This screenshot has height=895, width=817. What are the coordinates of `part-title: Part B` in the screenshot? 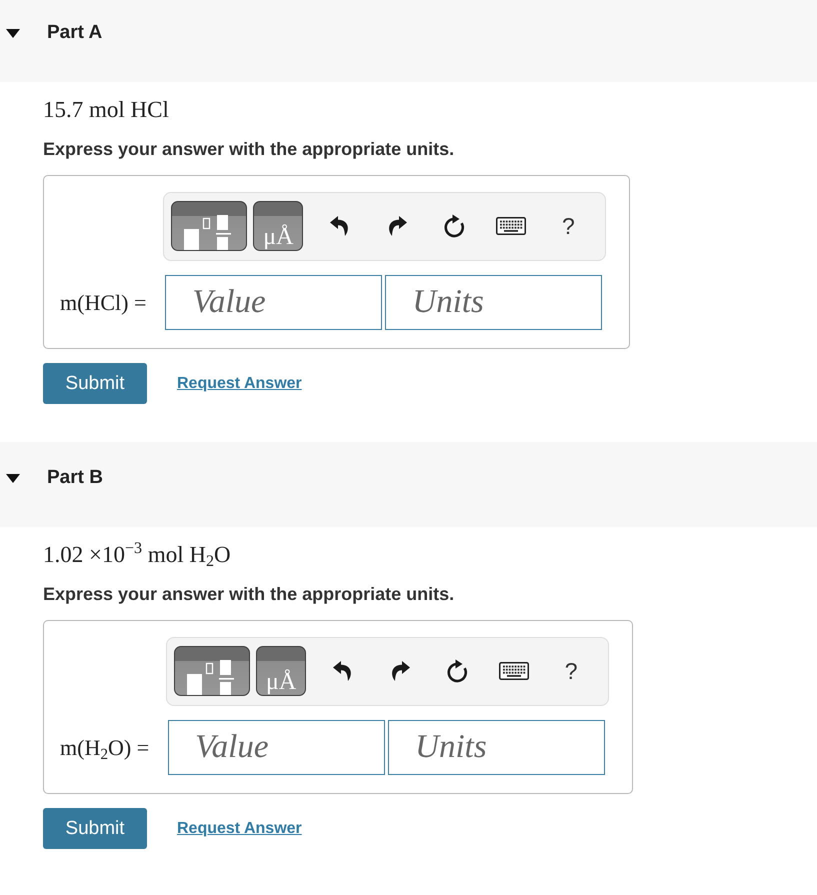 It's located at (75, 478).